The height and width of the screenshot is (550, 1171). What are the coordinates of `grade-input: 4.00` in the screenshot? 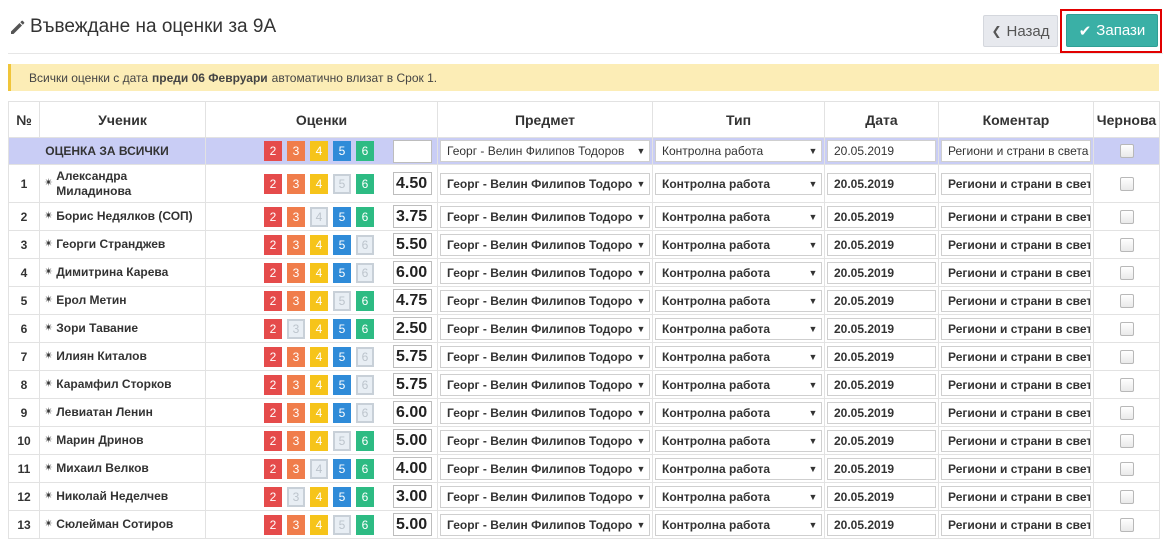 It's located at (412, 468).